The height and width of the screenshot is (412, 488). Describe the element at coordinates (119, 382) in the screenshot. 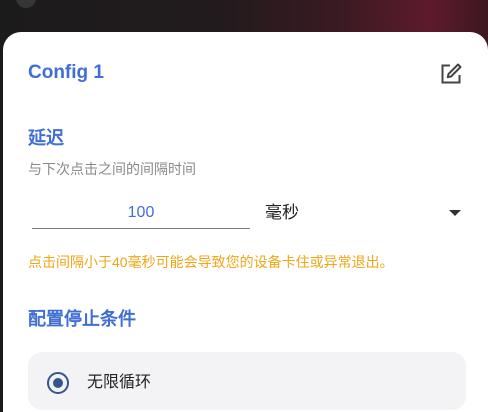

I see `stop-option-label: 无限循环` at that location.